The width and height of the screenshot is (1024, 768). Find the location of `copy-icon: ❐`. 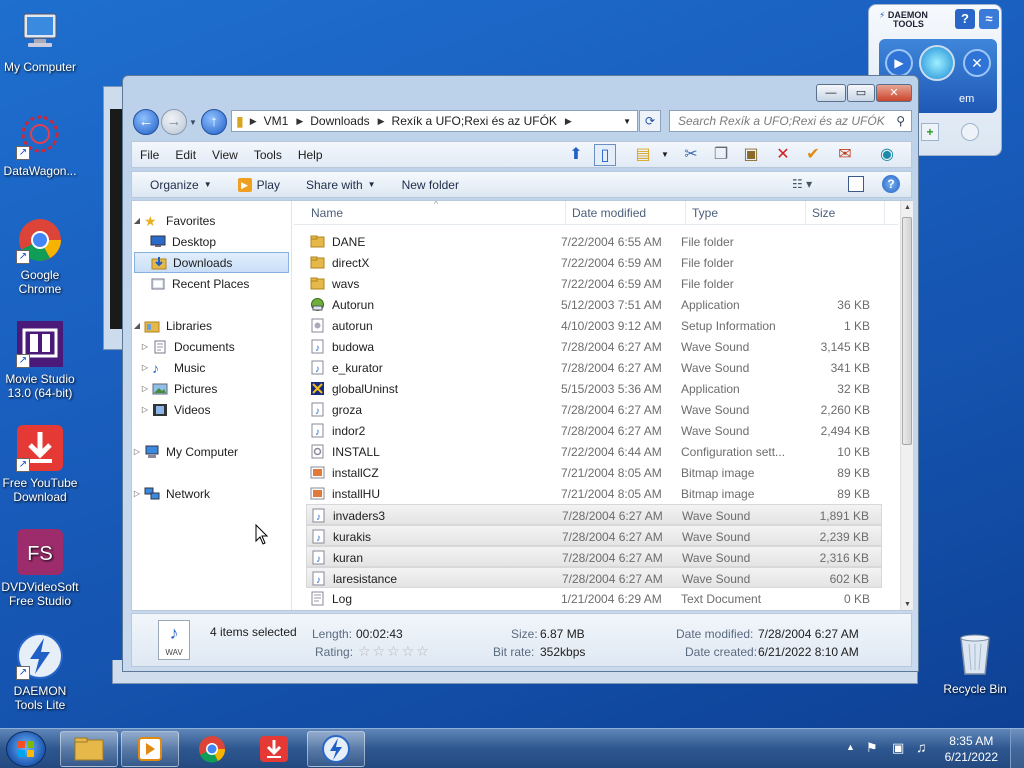

copy-icon: ❐ is located at coordinates (721, 155).